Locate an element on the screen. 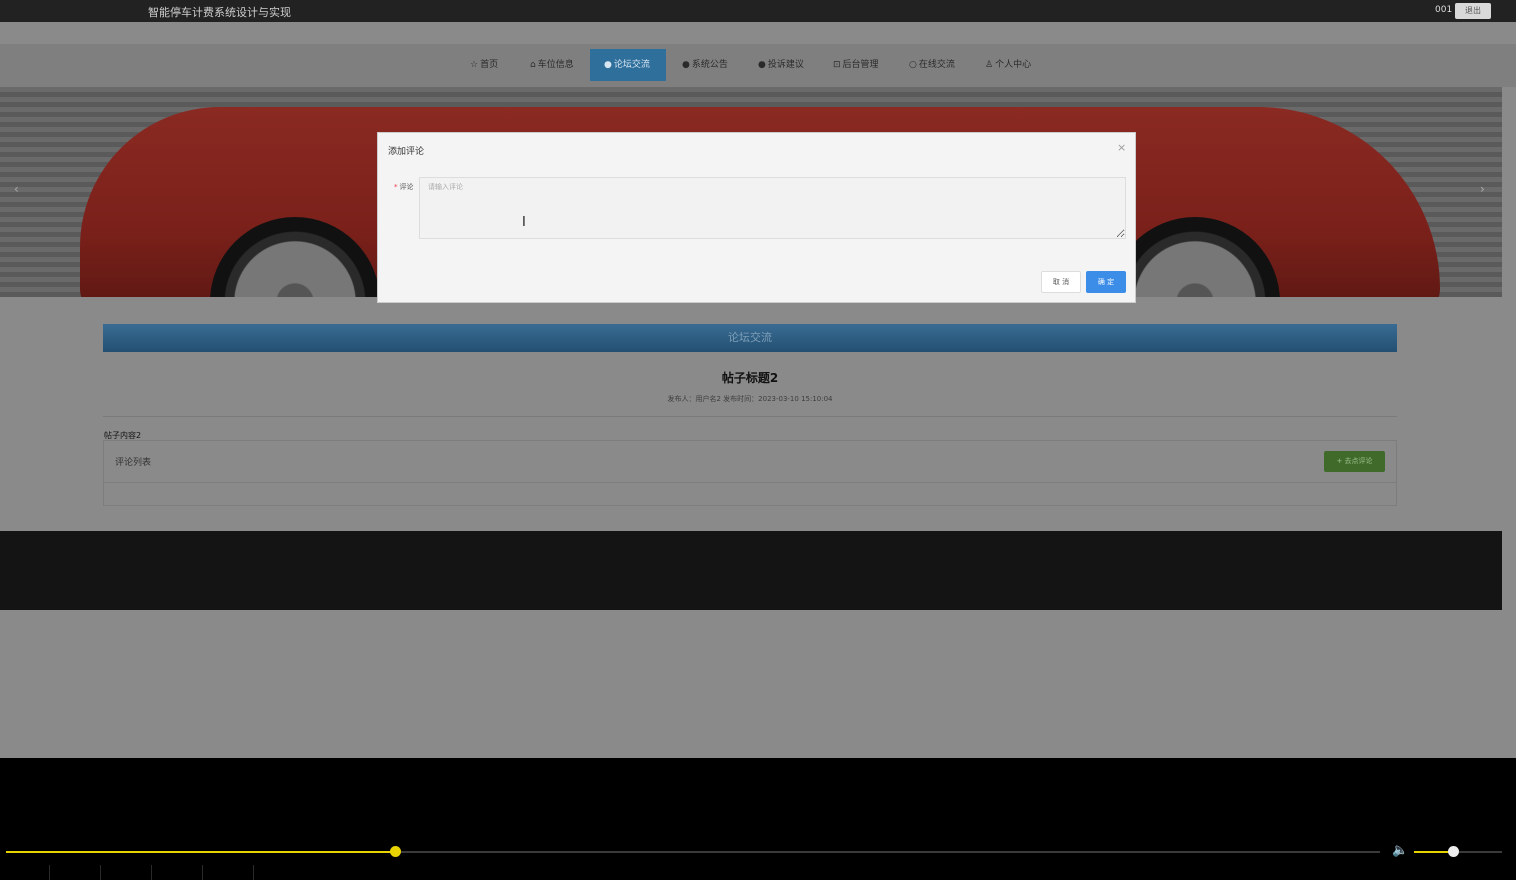 Image resolution: width=1516 pixels, height=880 pixels. close-icon: × is located at coordinates (1121, 147).